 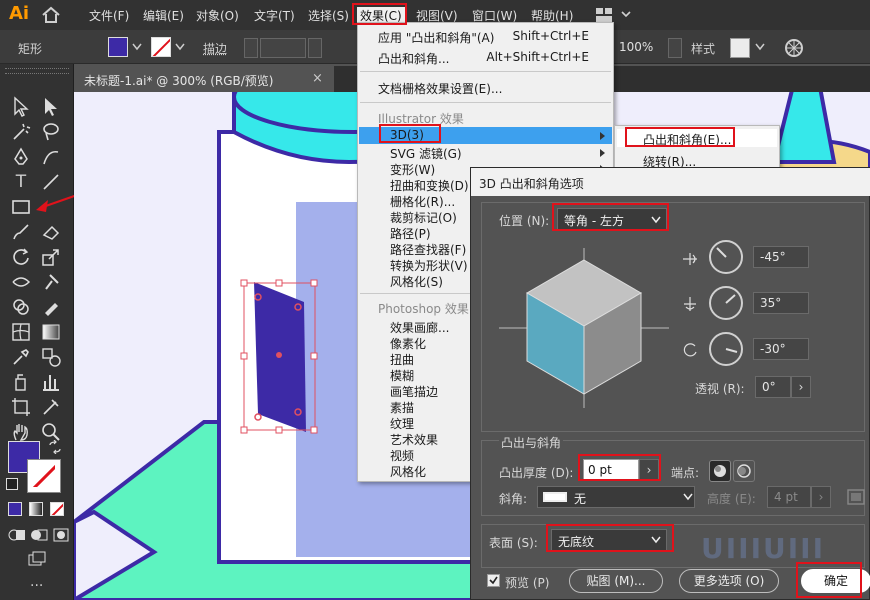 What do you see at coordinates (429, 265) in the screenshot?
I see `menu-item-convert-to-shape: 转换为形状(V)` at bounding box center [429, 265].